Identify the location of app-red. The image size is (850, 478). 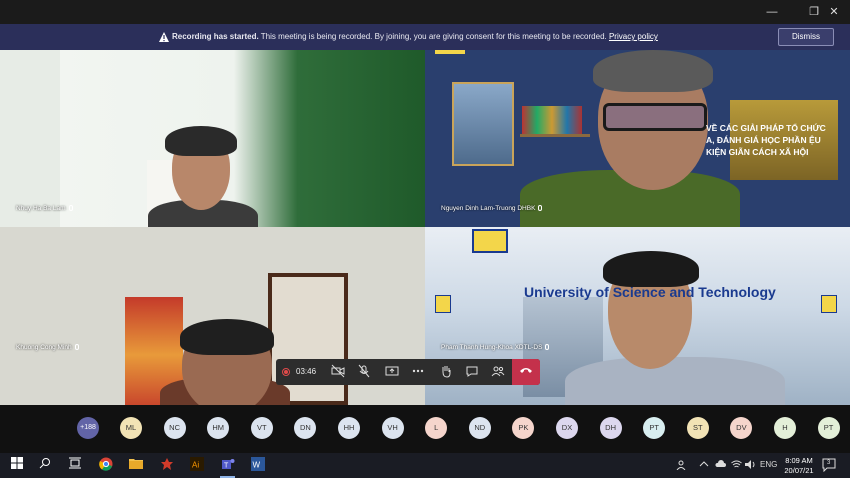
(166, 465).